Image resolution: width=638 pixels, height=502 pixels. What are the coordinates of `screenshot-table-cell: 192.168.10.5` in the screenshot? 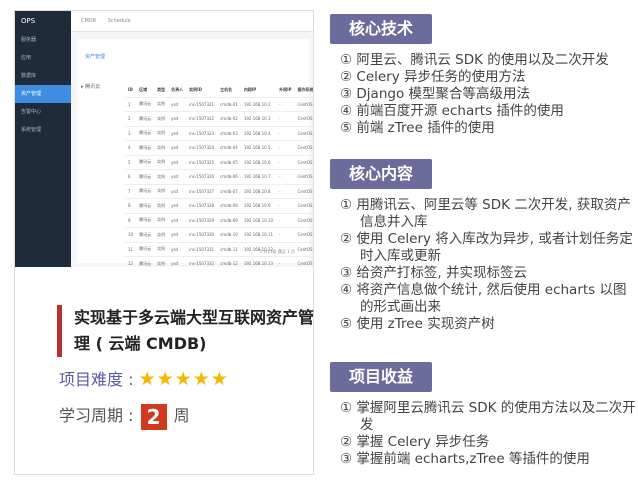 It's located at (258, 148).